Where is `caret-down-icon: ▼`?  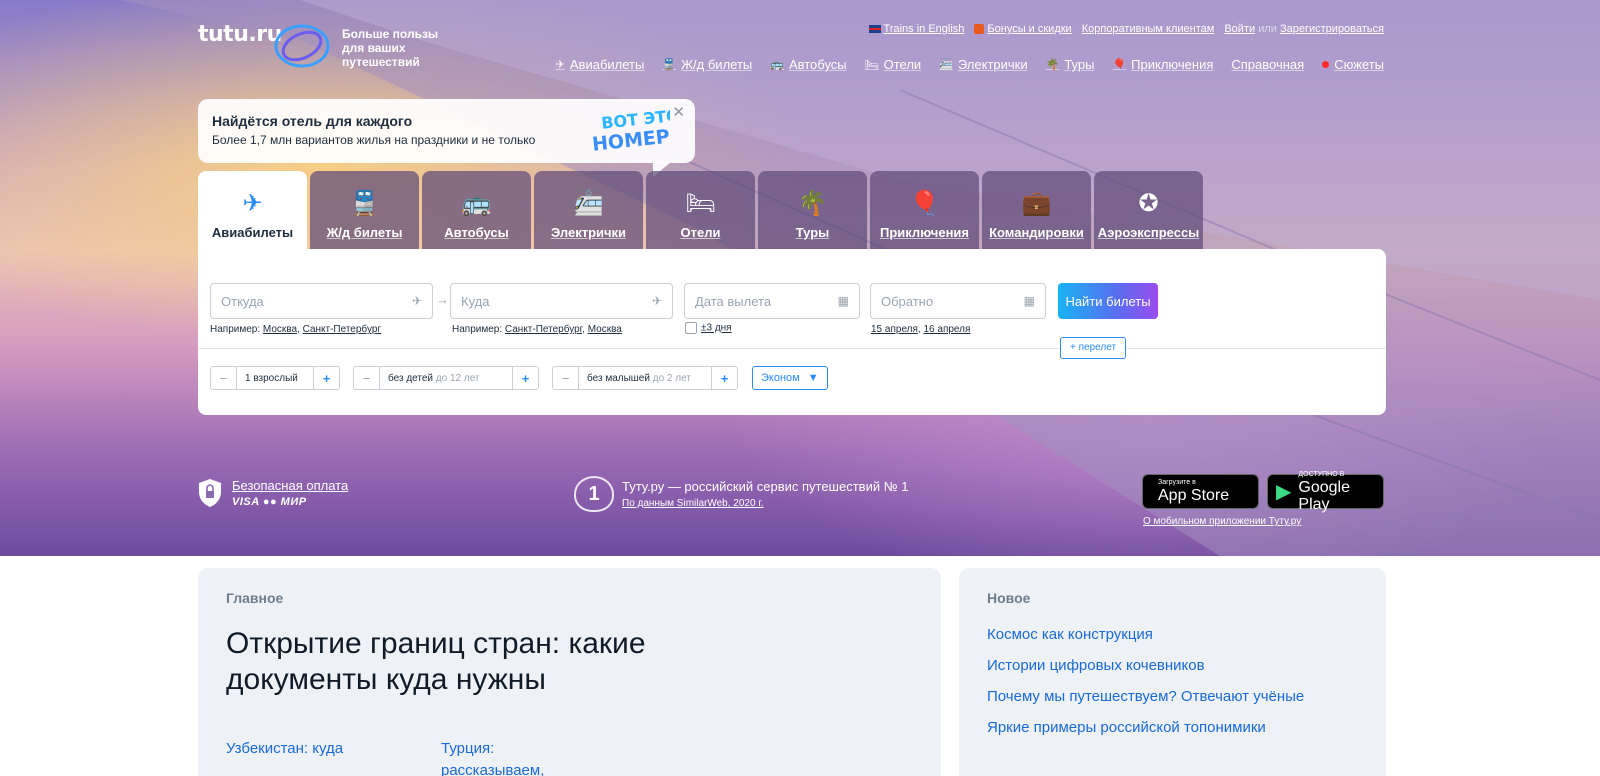
caret-down-icon: ▼ is located at coordinates (813, 378).